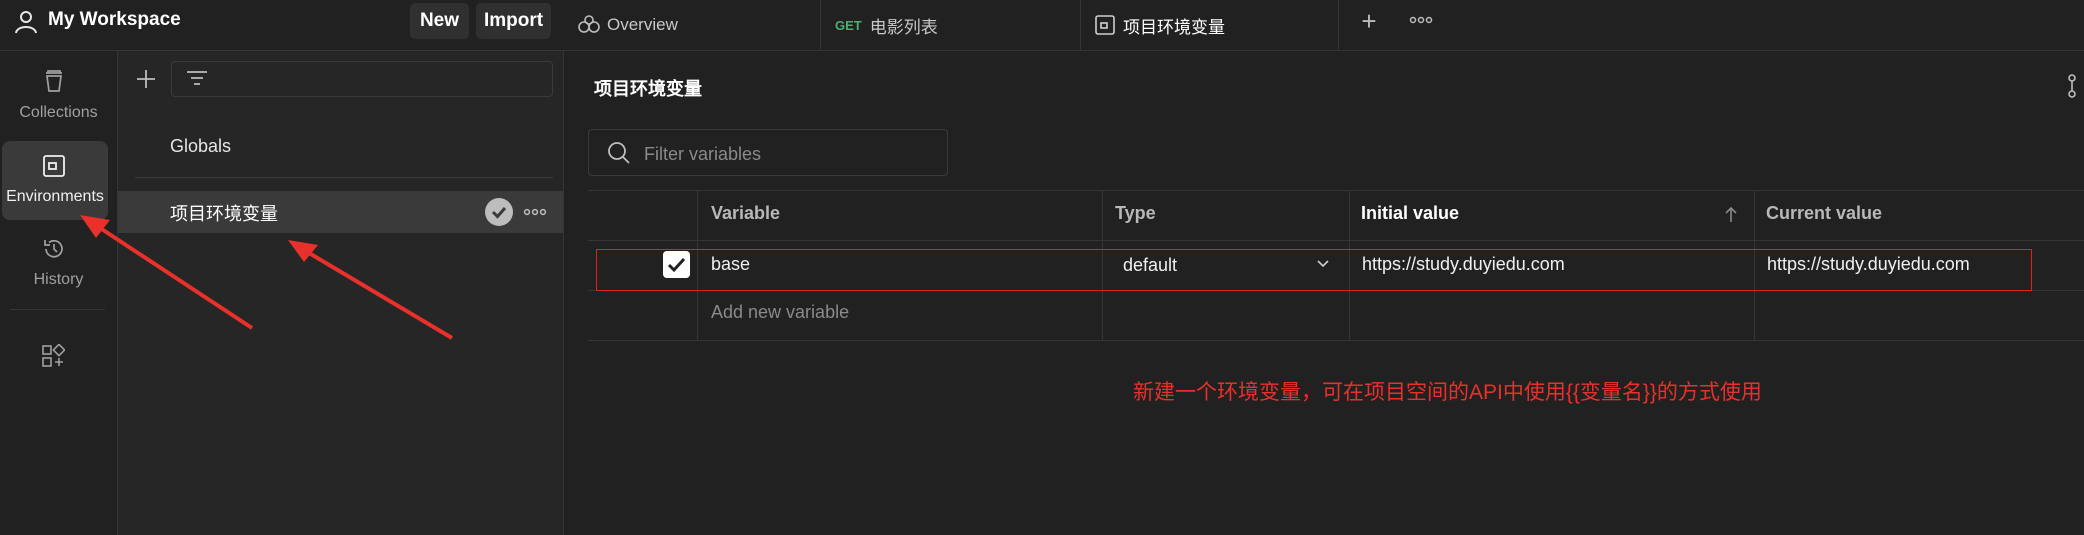  What do you see at coordinates (146, 79) in the screenshot?
I see `add-environment-icon` at bounding box center [146, 79].